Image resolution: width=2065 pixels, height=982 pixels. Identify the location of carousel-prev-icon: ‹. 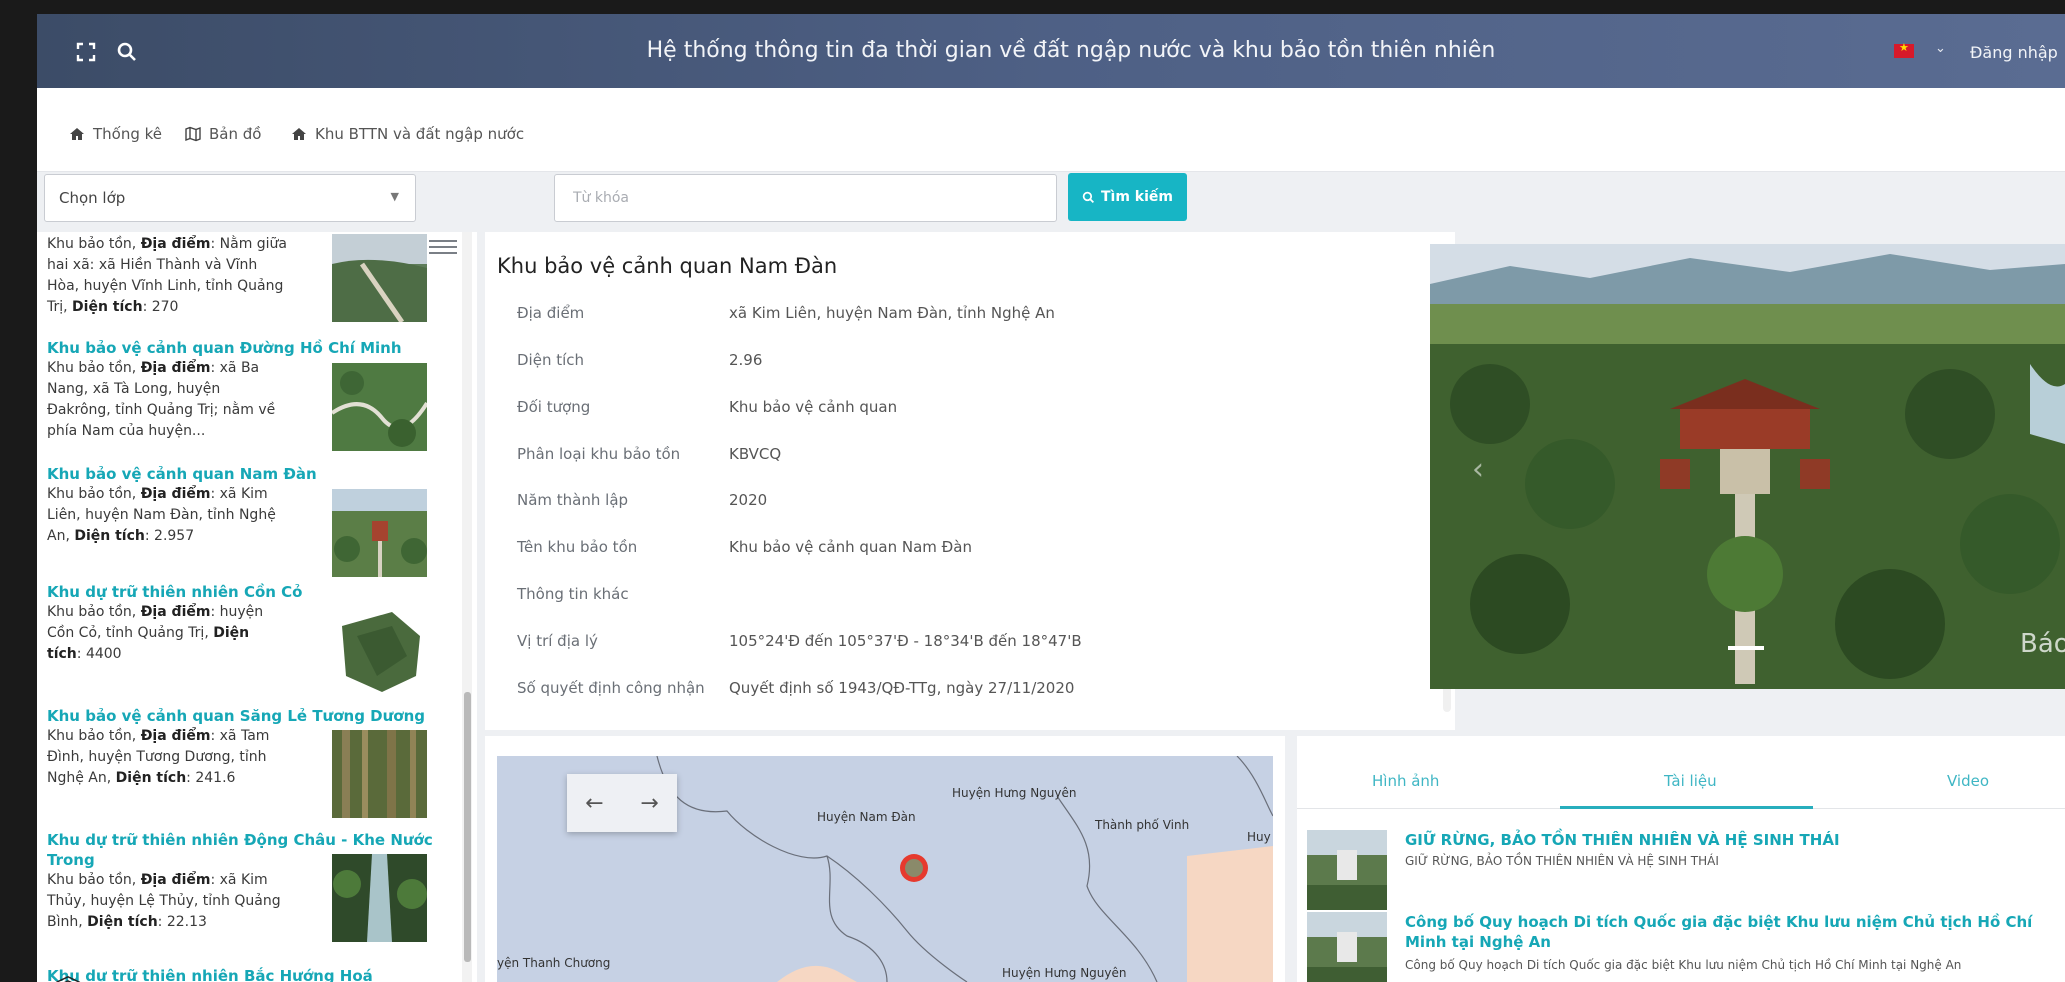
(1478, 469).